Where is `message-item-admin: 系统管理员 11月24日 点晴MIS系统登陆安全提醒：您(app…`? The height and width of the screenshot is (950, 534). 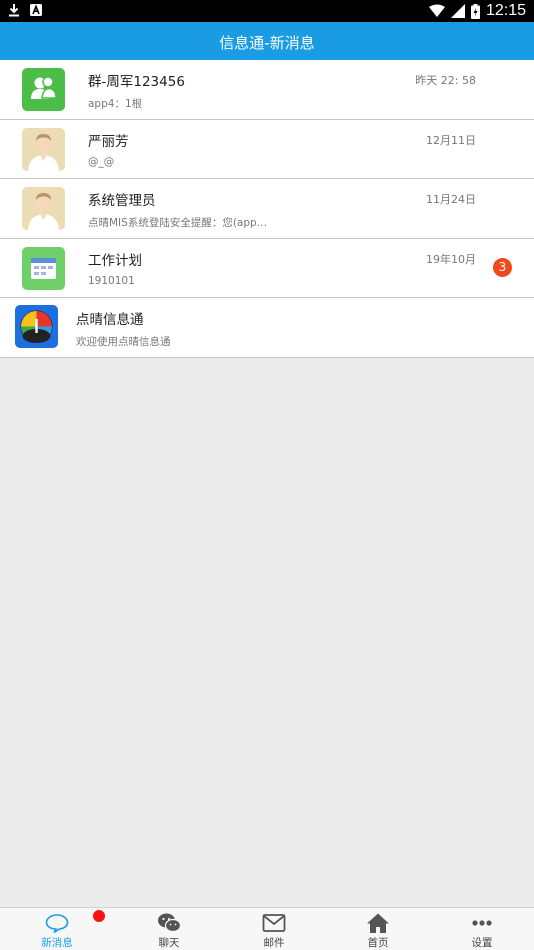
message-item-admin: 系统管理员 11月24日 点晴MIS系统登陆安全提醒：您(app… is located at coordinates (267, 209).